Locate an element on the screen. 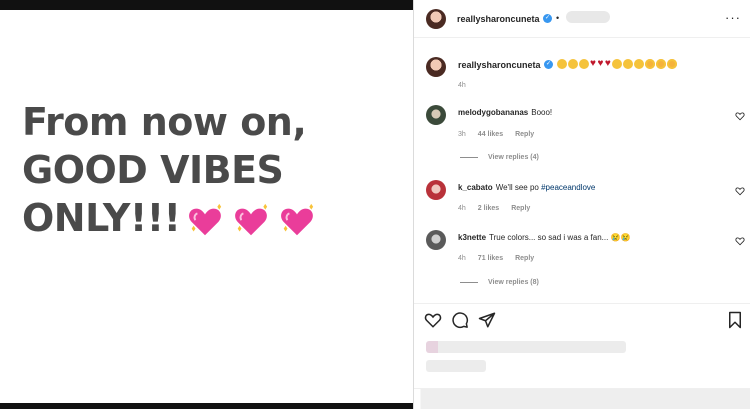 This screenshot has height=409, width=750. caption-time: 4h is located at coordinates (462, 85).